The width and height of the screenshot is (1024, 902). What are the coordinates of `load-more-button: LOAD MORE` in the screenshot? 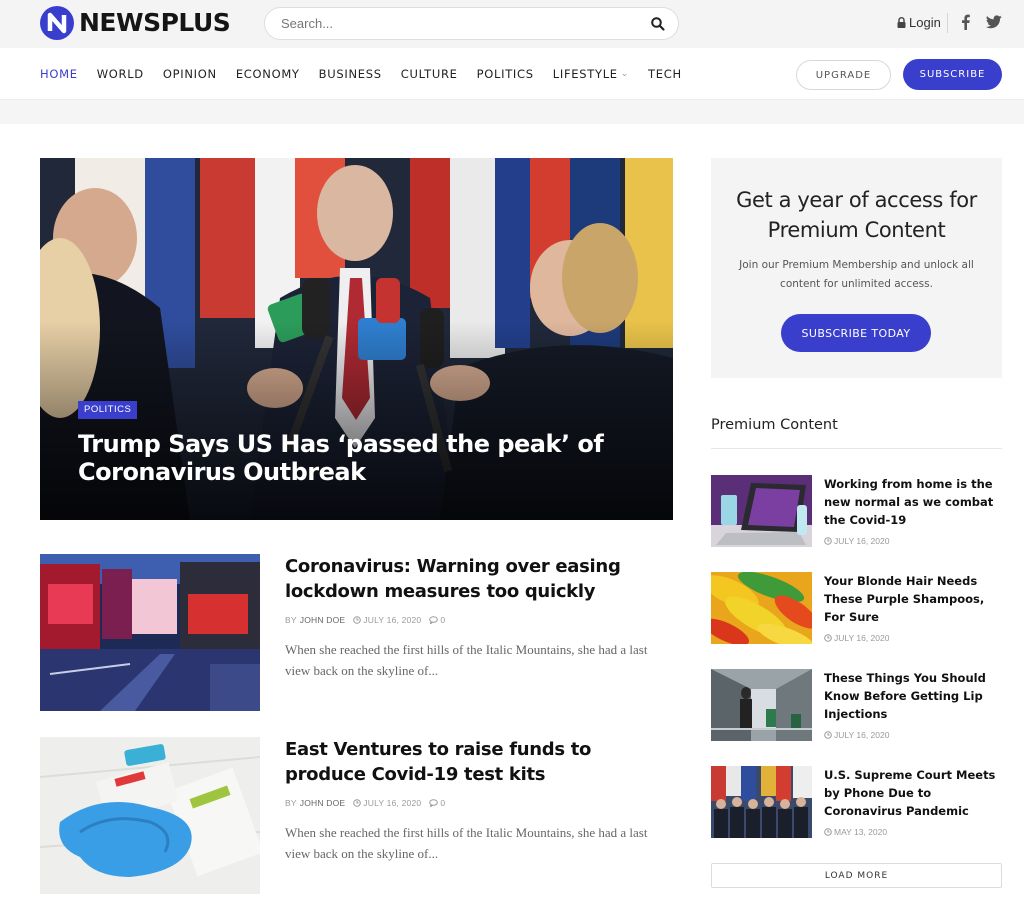 It's located at (856, 875).